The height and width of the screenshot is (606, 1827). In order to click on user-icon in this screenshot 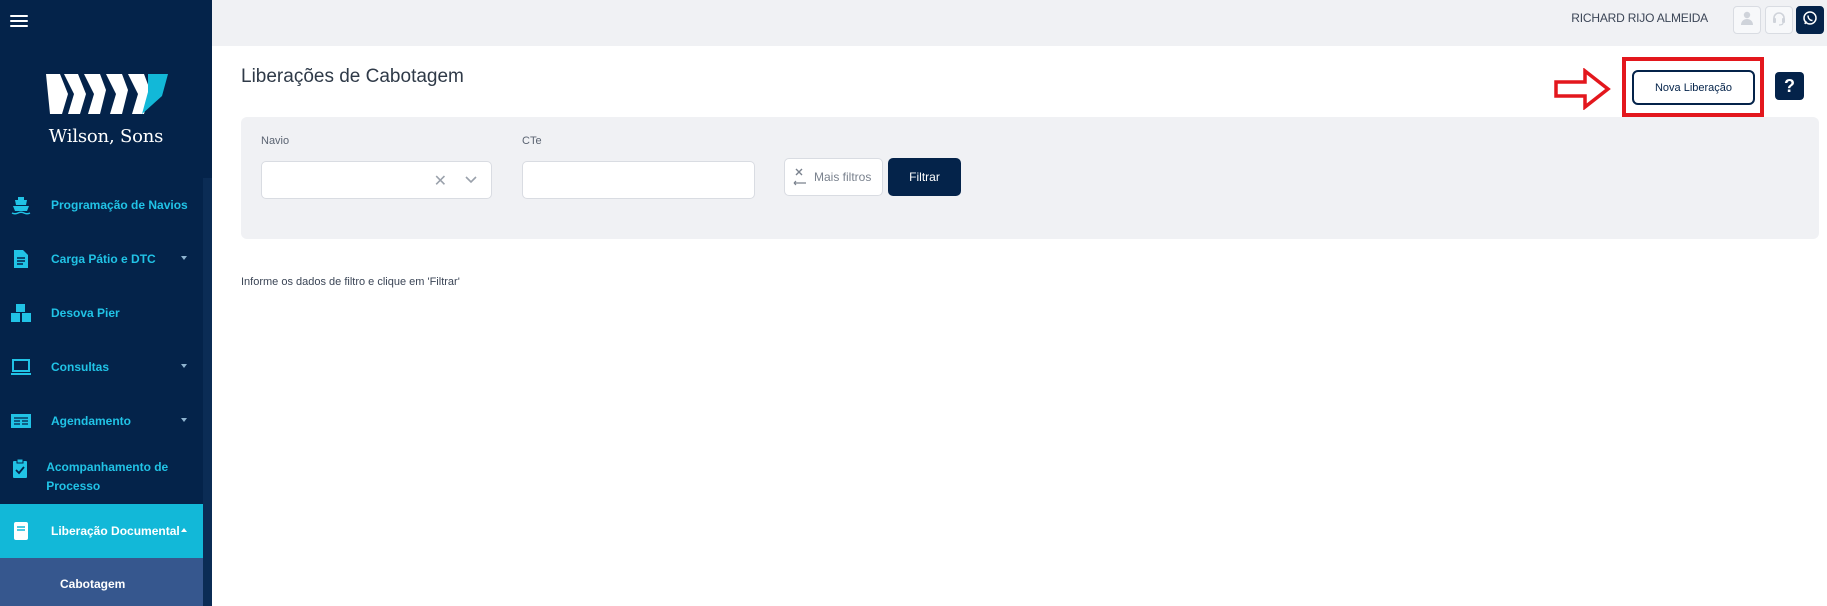, I will do `click(1747, 20)`.